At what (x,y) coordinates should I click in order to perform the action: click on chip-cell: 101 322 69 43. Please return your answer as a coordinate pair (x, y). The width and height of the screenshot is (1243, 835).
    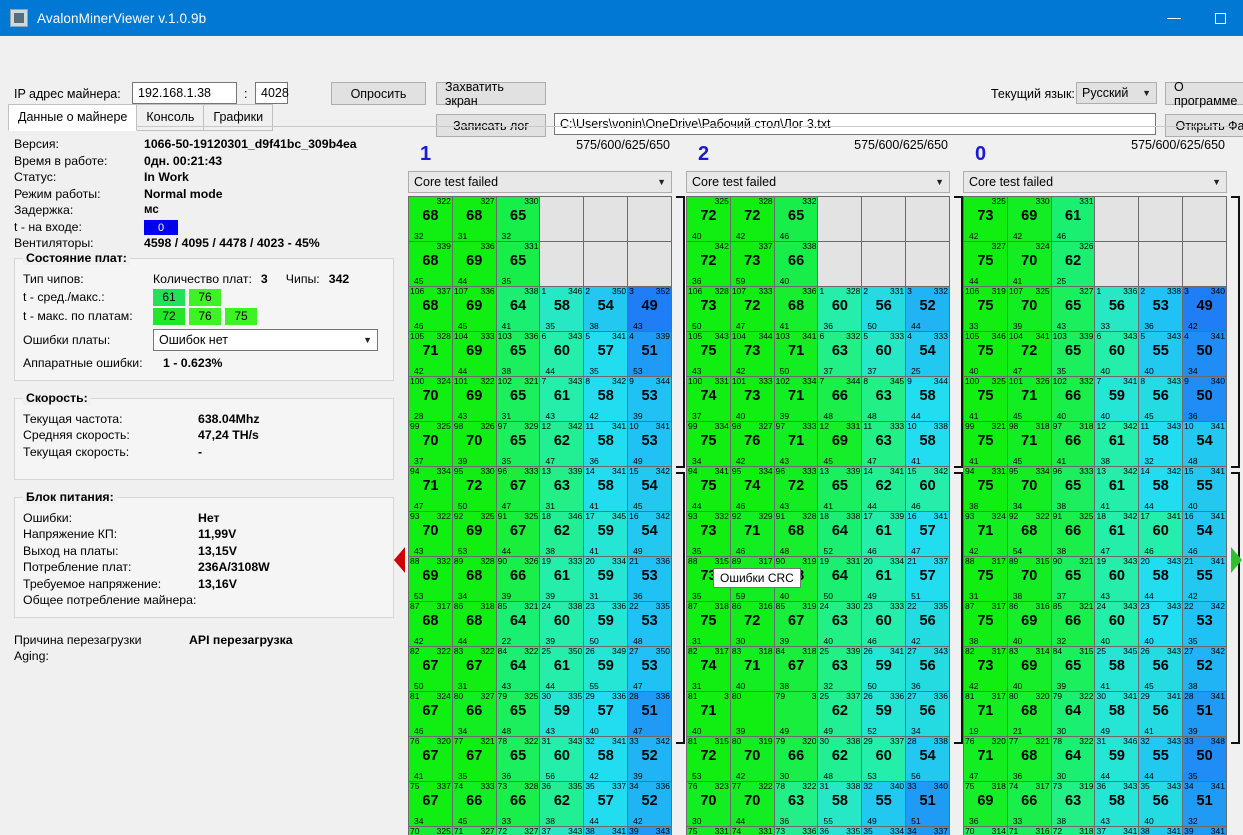
    Looking at the image, I should click on (474, 399).